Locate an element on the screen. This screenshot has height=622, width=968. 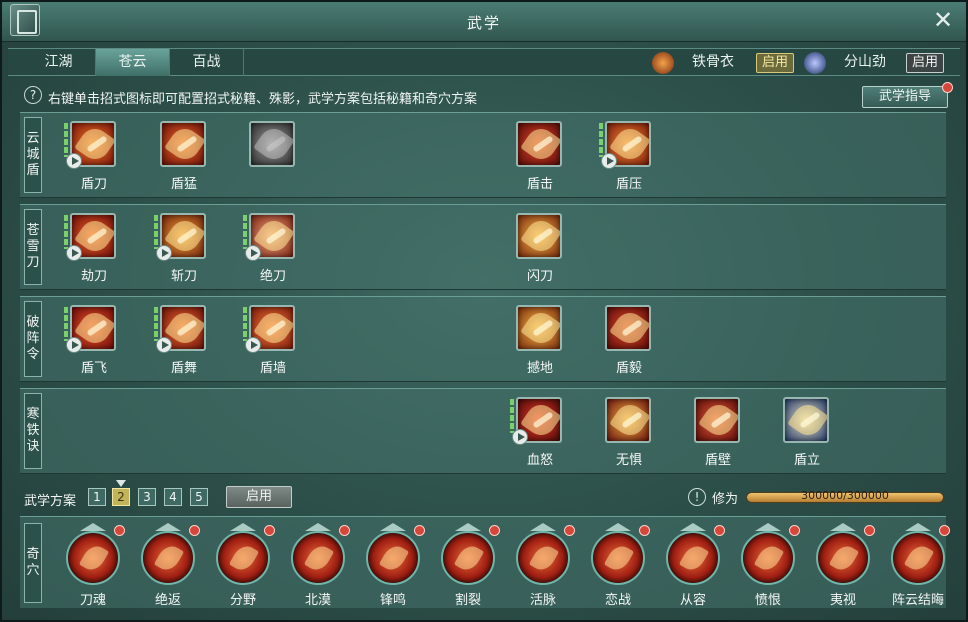
skill-slot: 盾舞 is located at coordinates (181, 341).